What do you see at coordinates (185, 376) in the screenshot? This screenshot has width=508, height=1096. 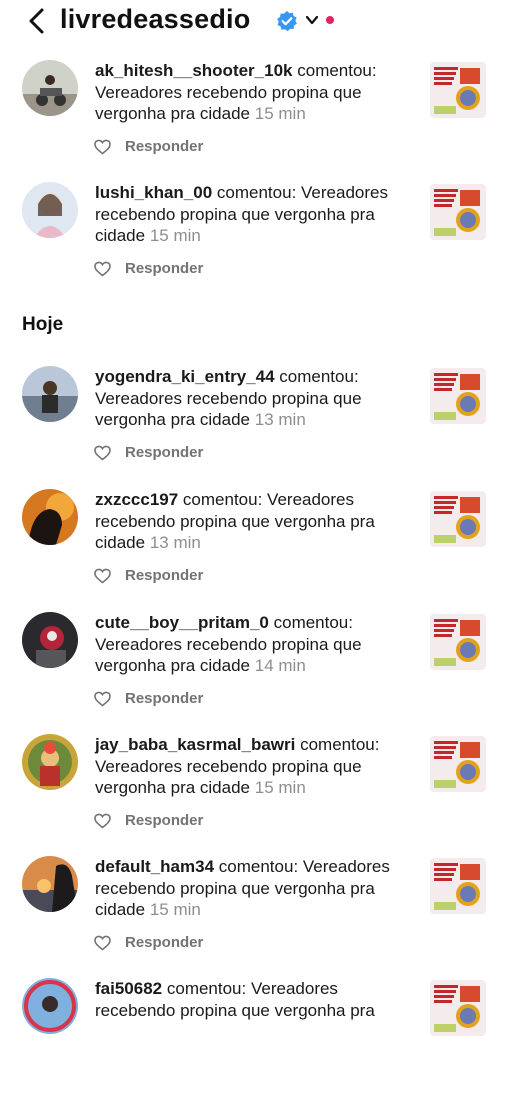 I see `username: yogendra_ki_entry_44` at bounding box center [185, 376].